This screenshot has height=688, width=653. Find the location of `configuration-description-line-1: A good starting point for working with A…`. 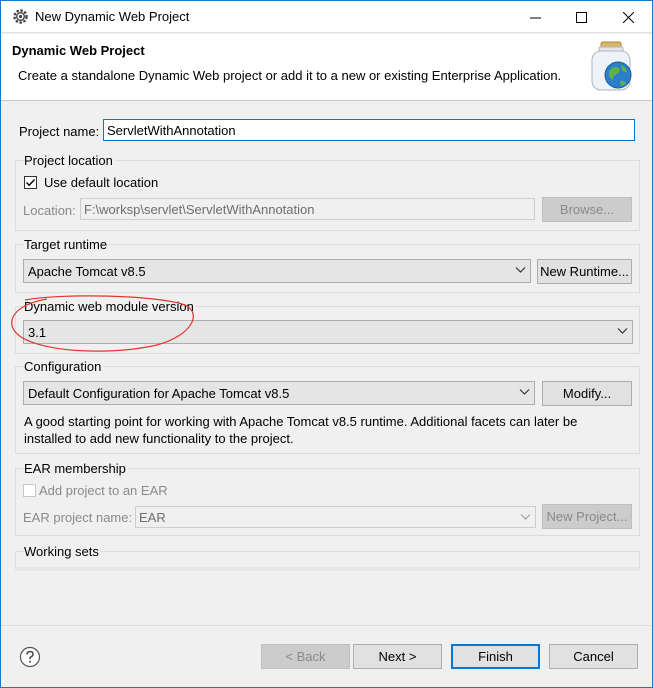

configuration-description-line-1: A good starting point for working with A… is located at coordinates (301, 421).